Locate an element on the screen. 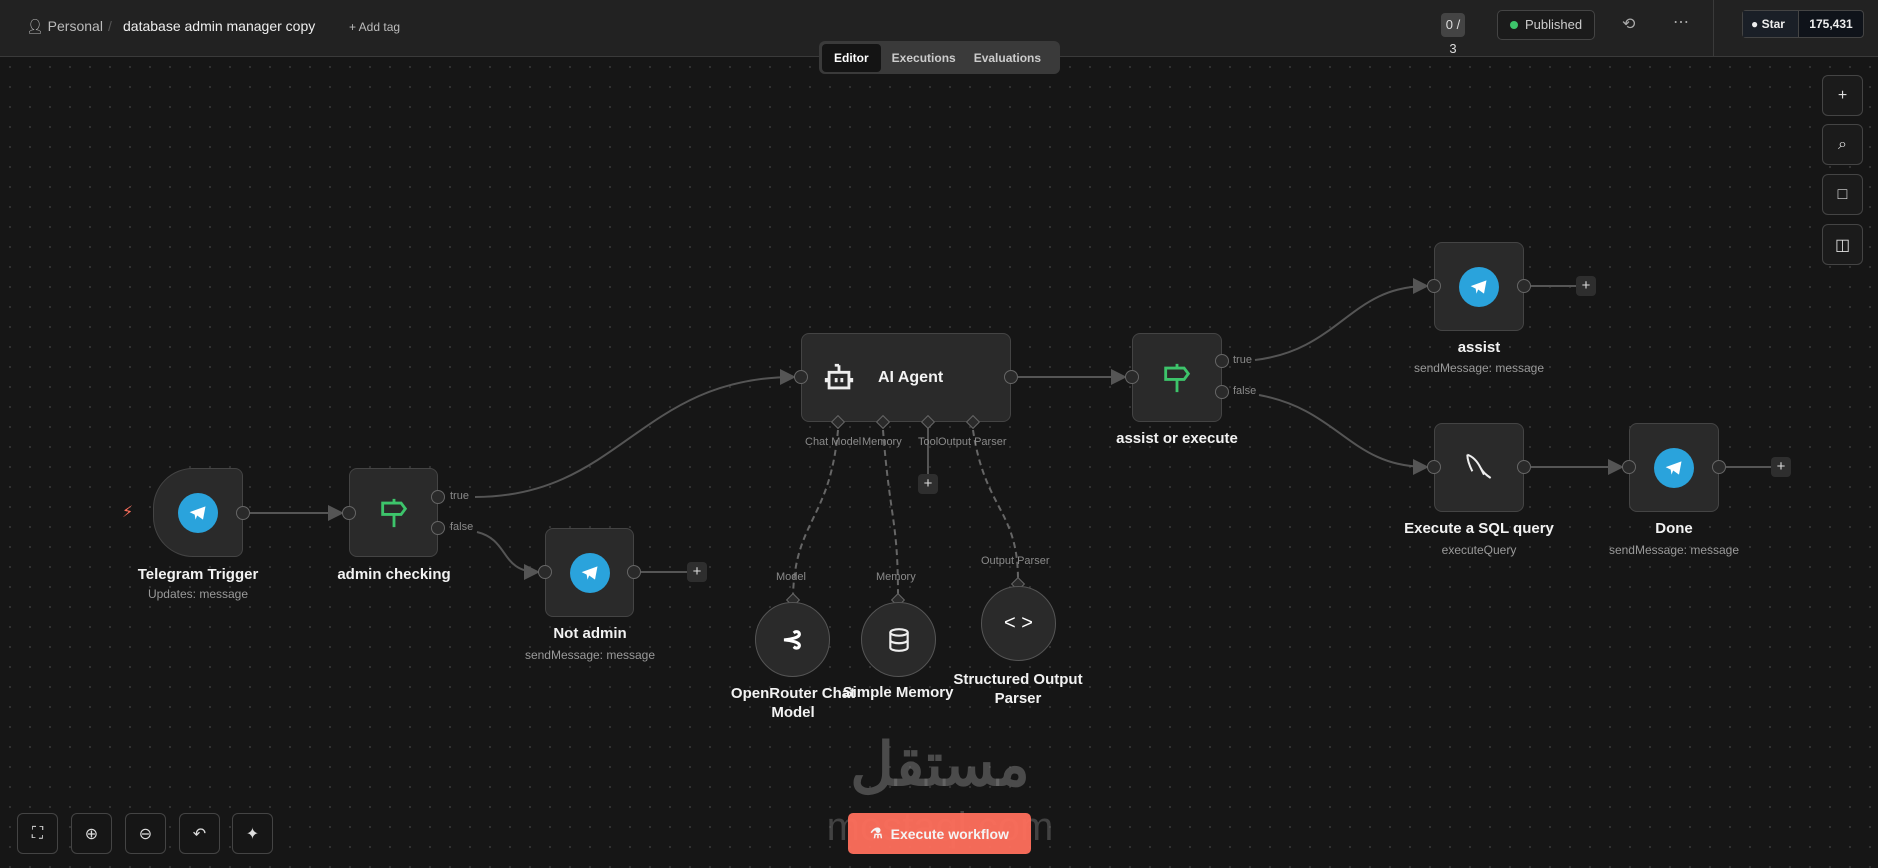 The width and height of the screenshot is (1878, 868). database-icon is located at coordinates (898, 639).